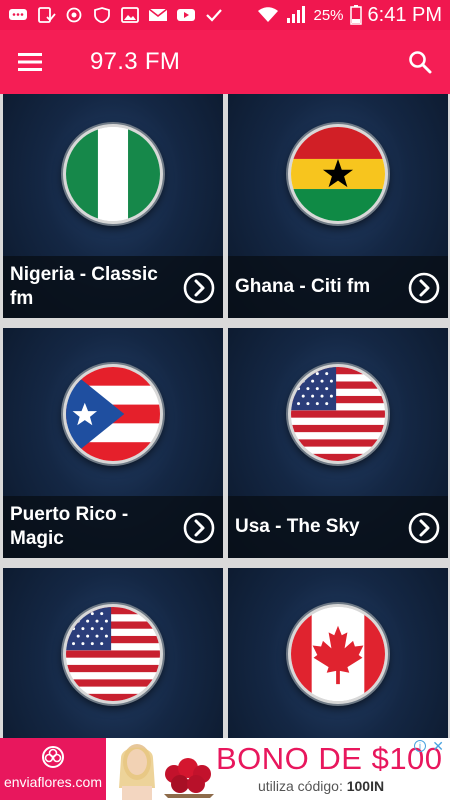 The image size is (450, 800). What do you see at coordinates (268, 14) in the screenshot?
I see `wifi-icon` at bounding box center [268, 14].